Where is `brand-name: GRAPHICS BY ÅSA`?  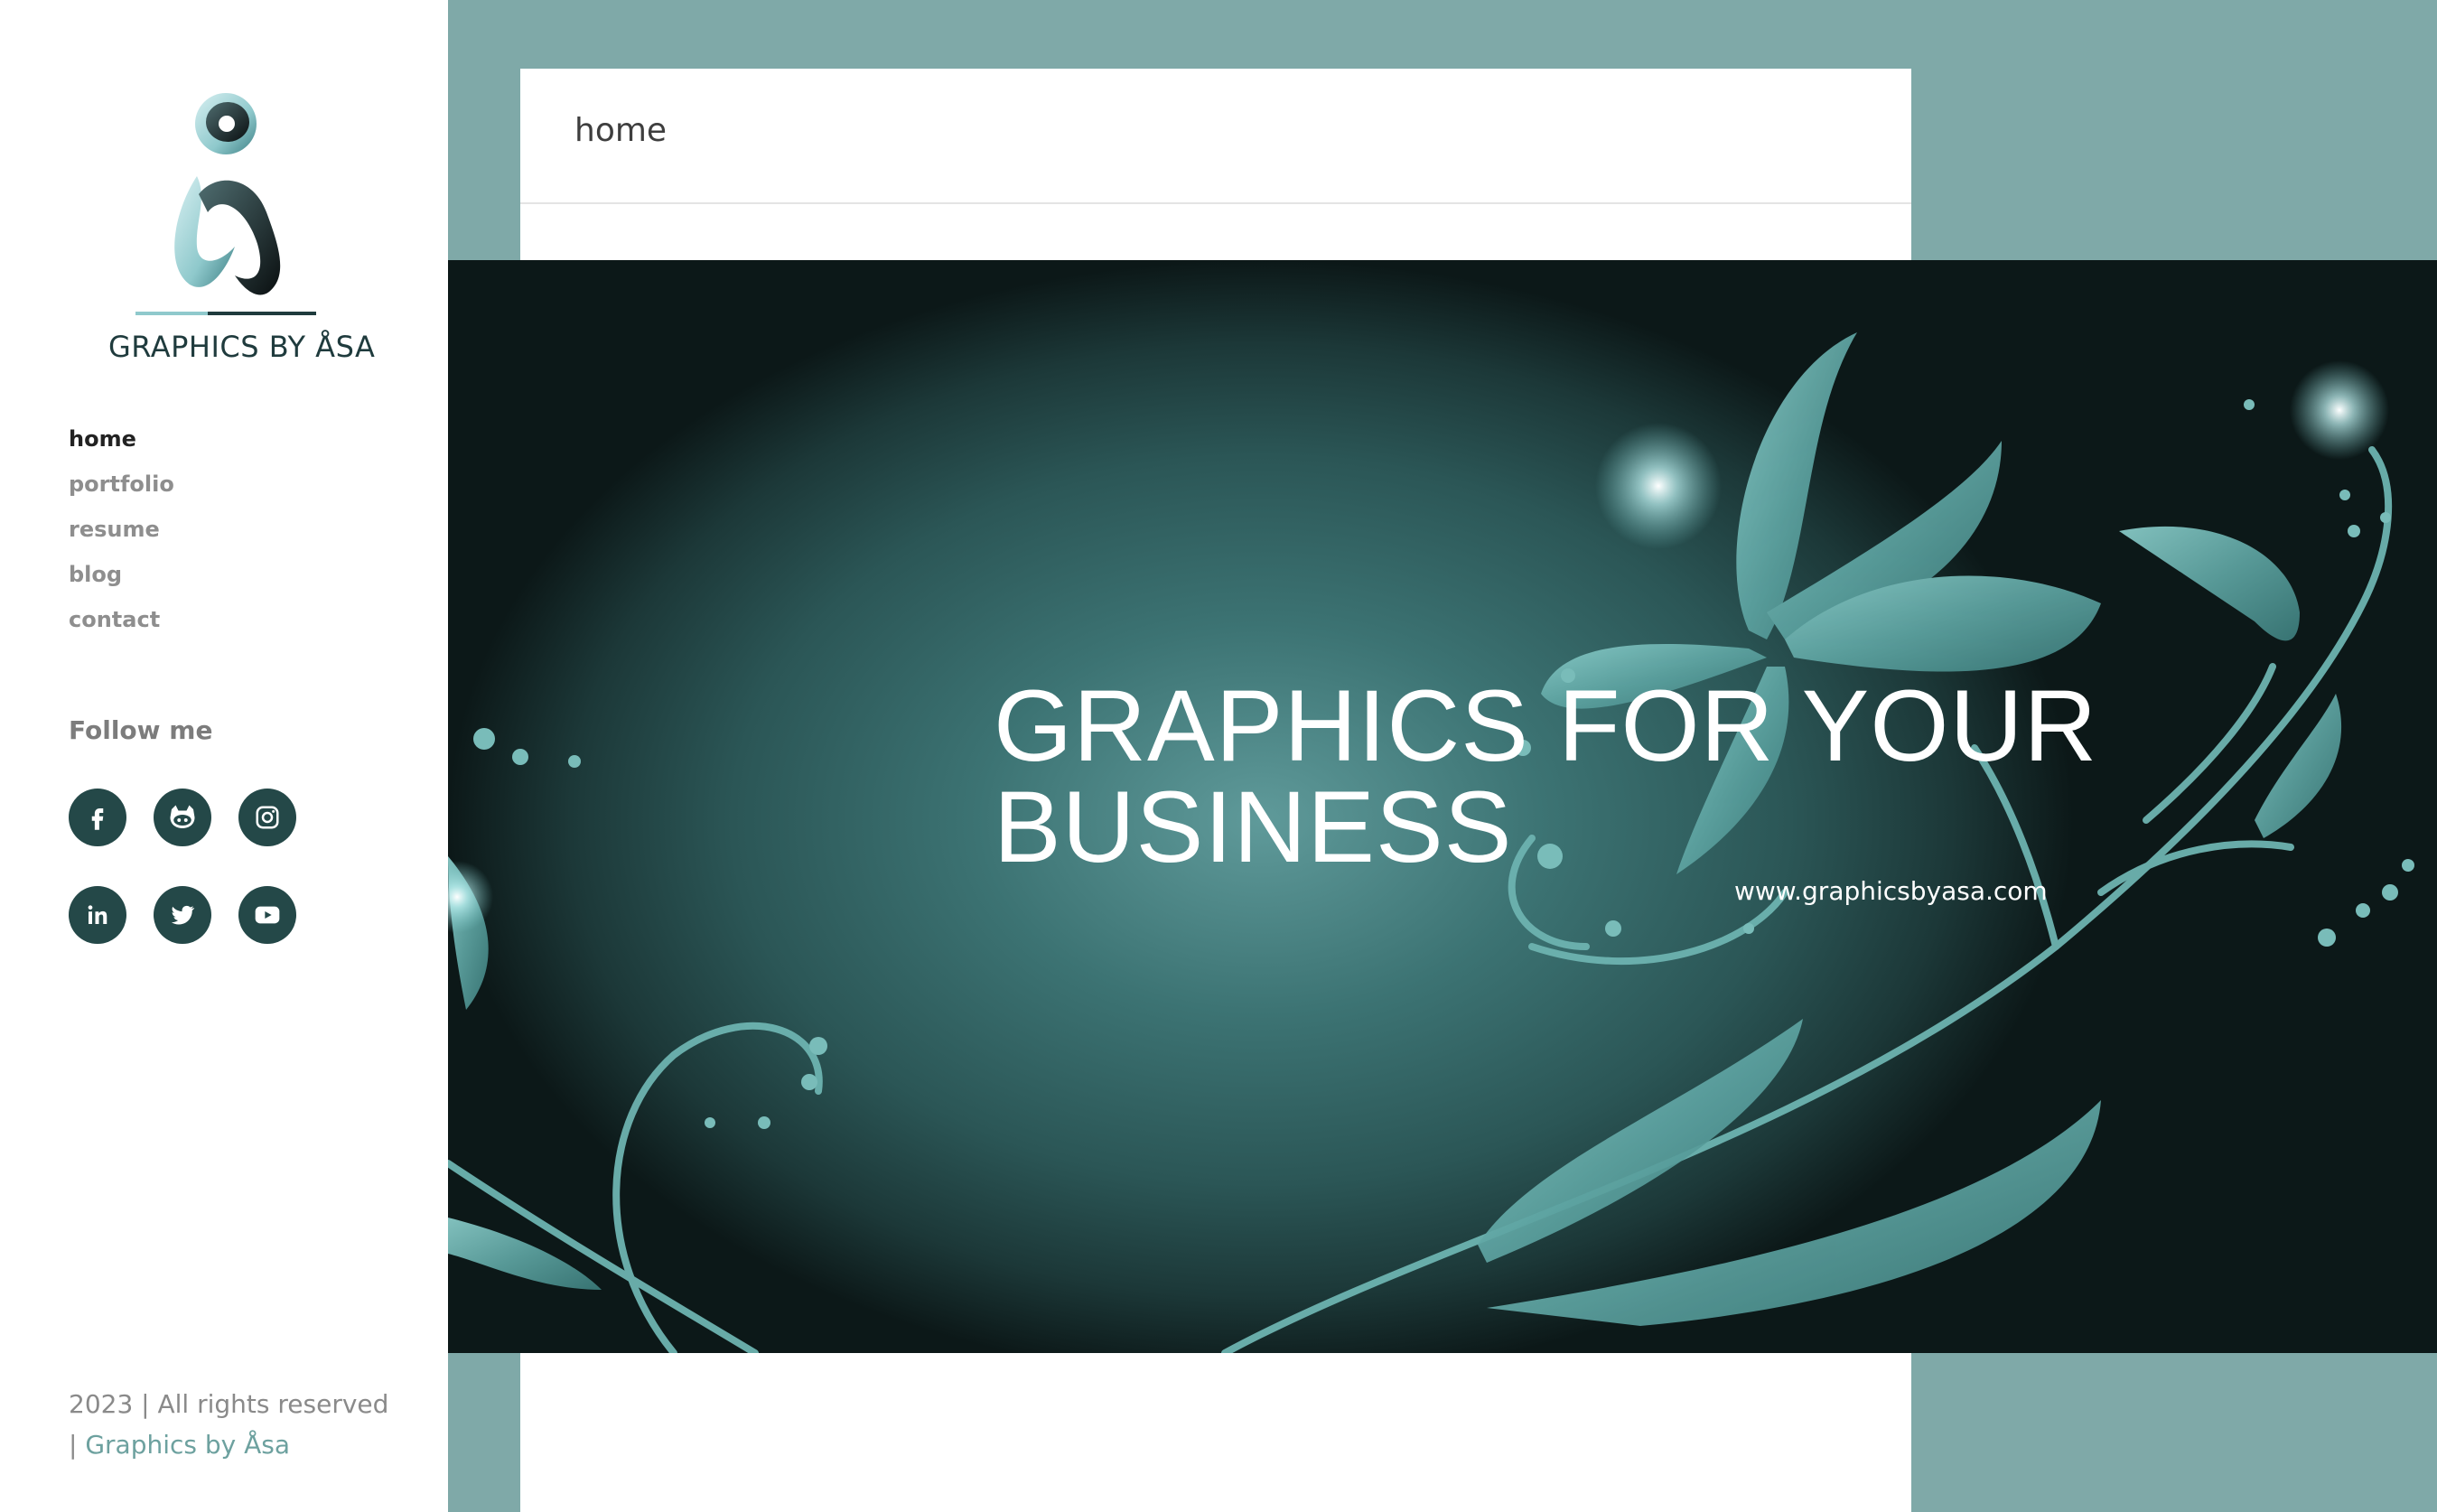 brand-name: GRAPHICS BY ÅSA is located at coordinates (242, 347).